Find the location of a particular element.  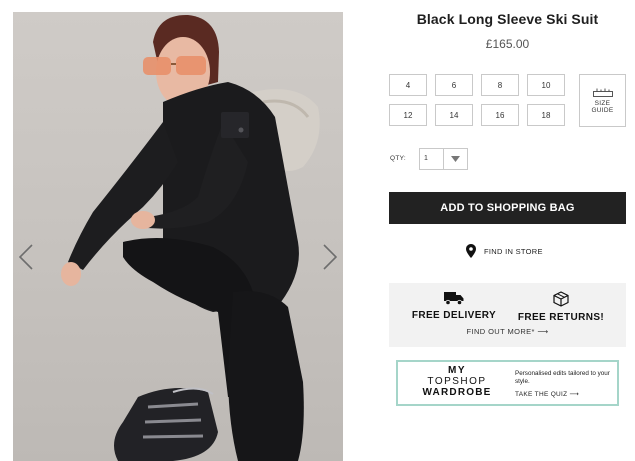

ruler-icon is located at coordinates (602, 92).